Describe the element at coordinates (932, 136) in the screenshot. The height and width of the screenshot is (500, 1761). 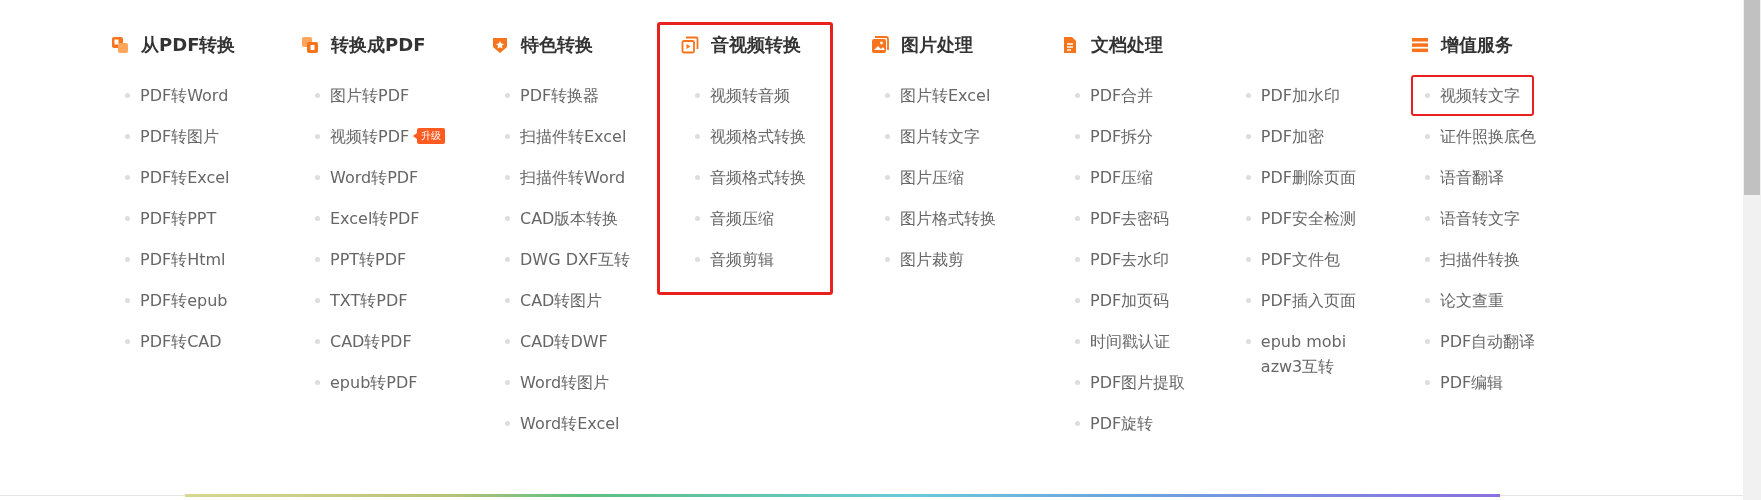
I see `menu-item: 图片转文字` at that location.